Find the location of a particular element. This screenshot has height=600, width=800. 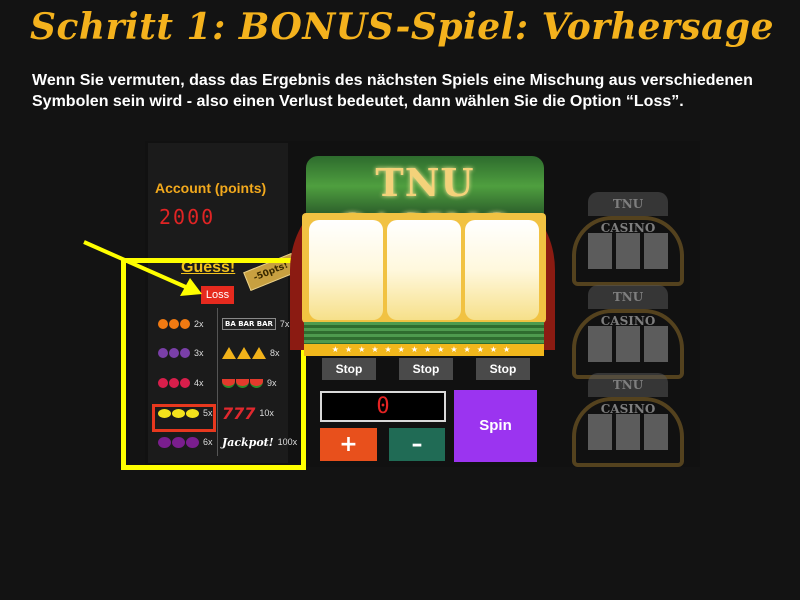

bet-increase-button: + is located at coordinates (348, 444).